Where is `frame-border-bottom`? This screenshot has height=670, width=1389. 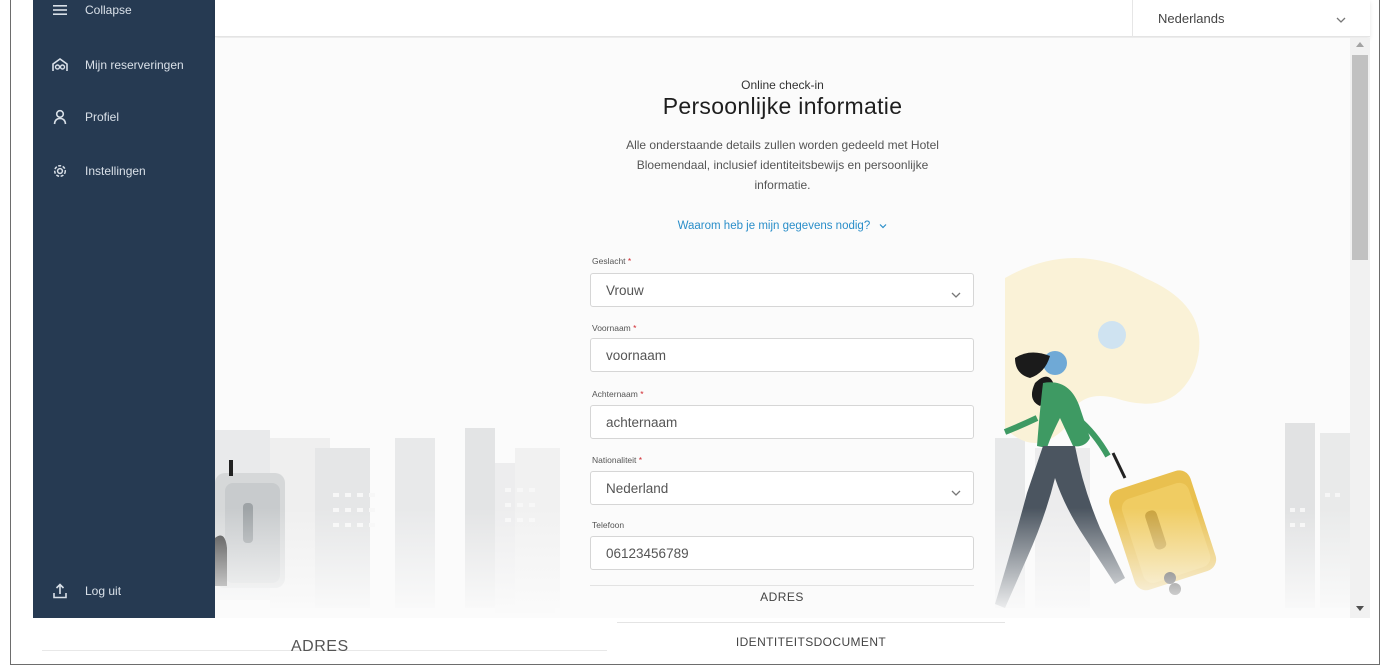 frame-border-bottom is located at coordinates (695, 664).